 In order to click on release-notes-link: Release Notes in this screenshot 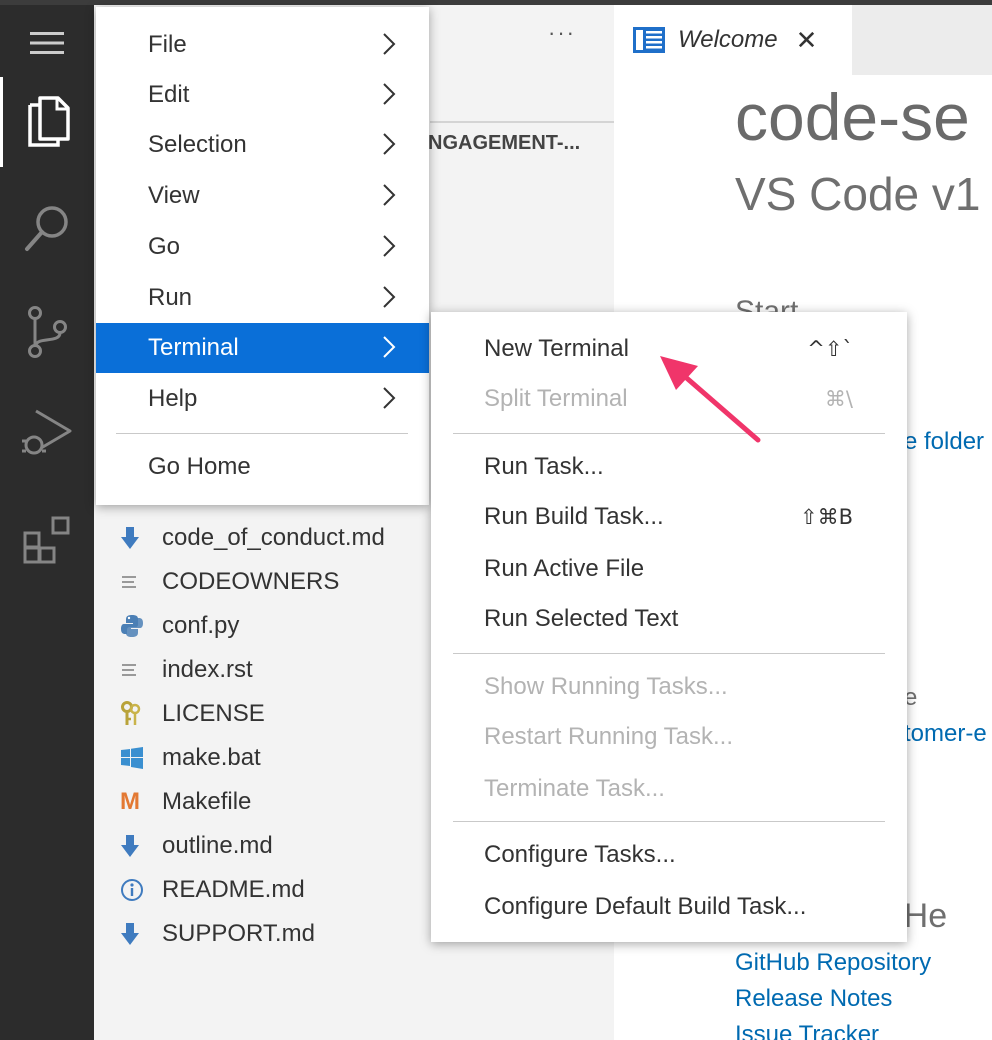, I will do `click(813, 999)`.